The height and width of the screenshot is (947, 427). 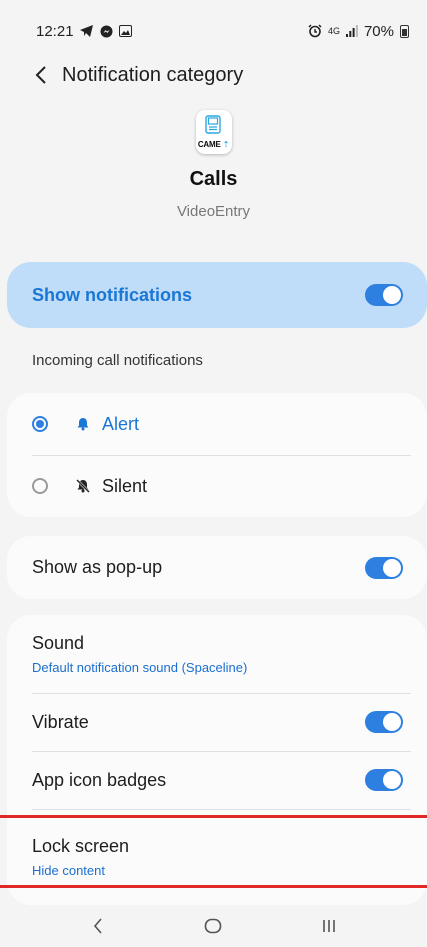 What do you see at coordinates (221, 809) in the screenshot?
I see `divider` at bounding box center [221, 809].